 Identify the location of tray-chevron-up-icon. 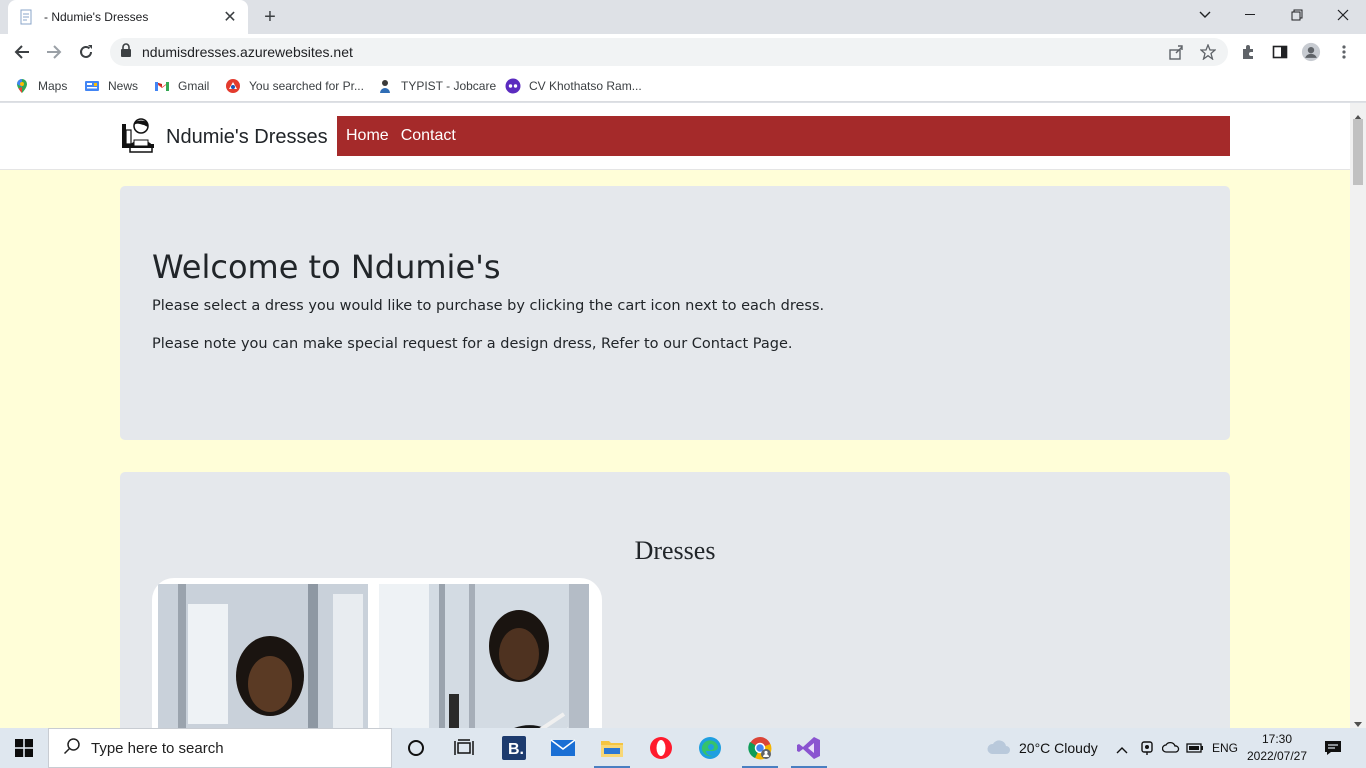
(1122, 750).